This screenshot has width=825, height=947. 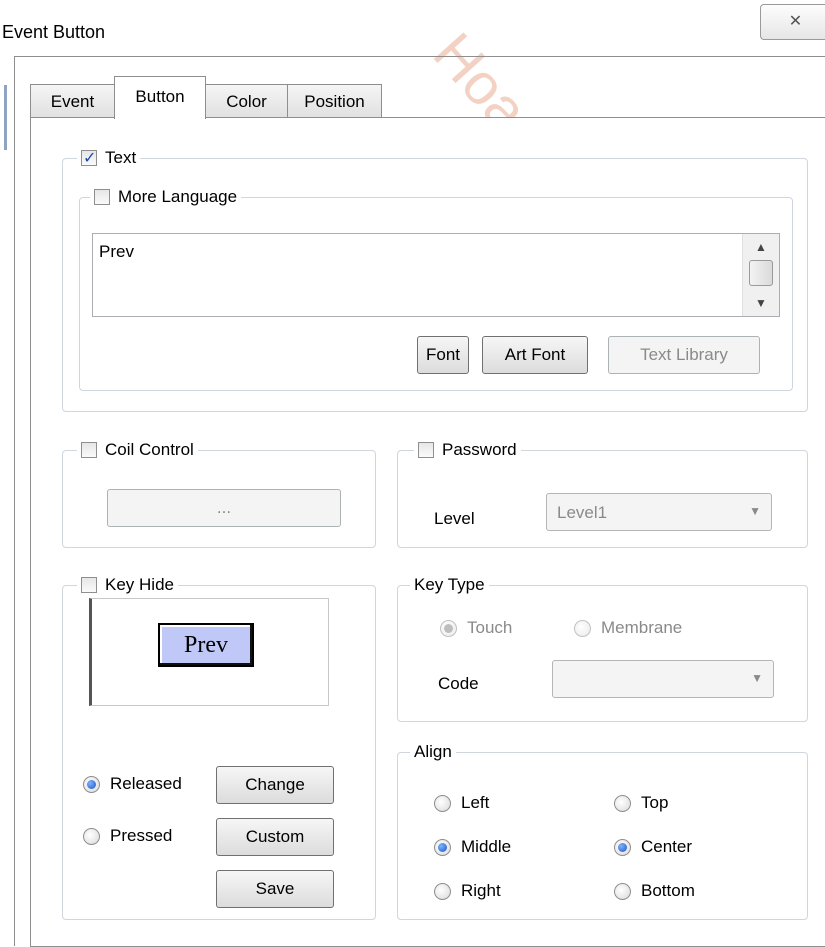 What do you see at coordinates (426, 450) in the screenshot?
I see `password-checkbox` at bounding box center [426, 450].